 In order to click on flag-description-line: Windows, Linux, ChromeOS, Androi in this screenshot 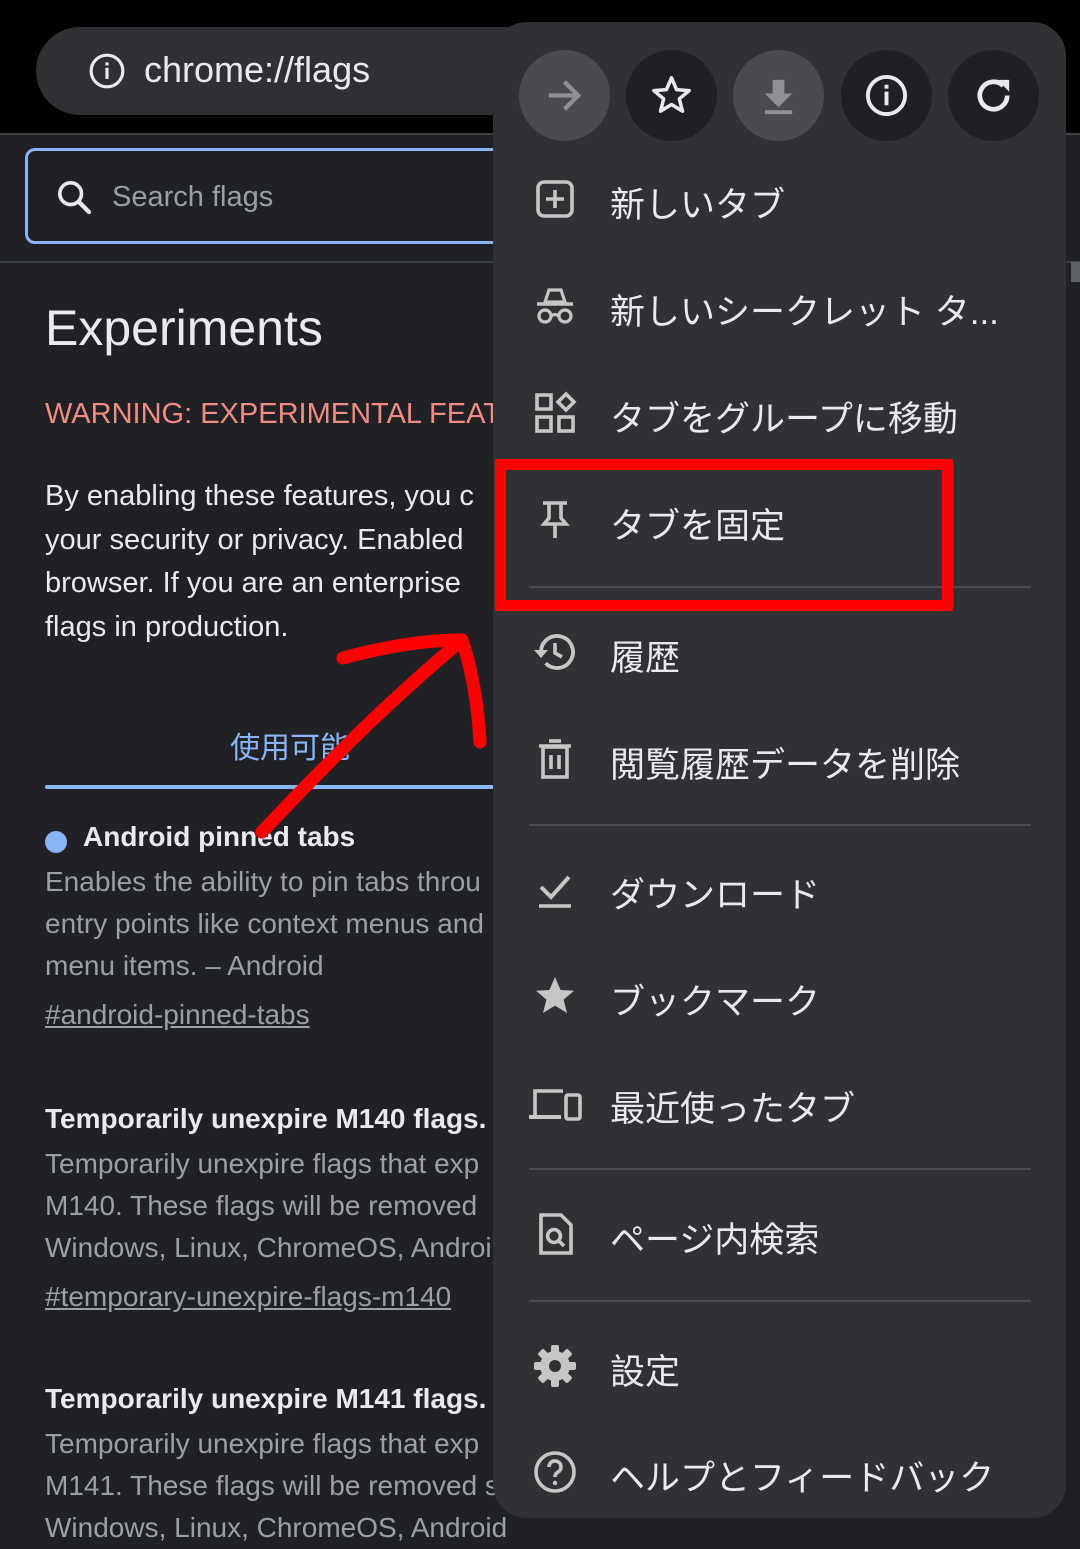, I will do `click(268, 1247)`.